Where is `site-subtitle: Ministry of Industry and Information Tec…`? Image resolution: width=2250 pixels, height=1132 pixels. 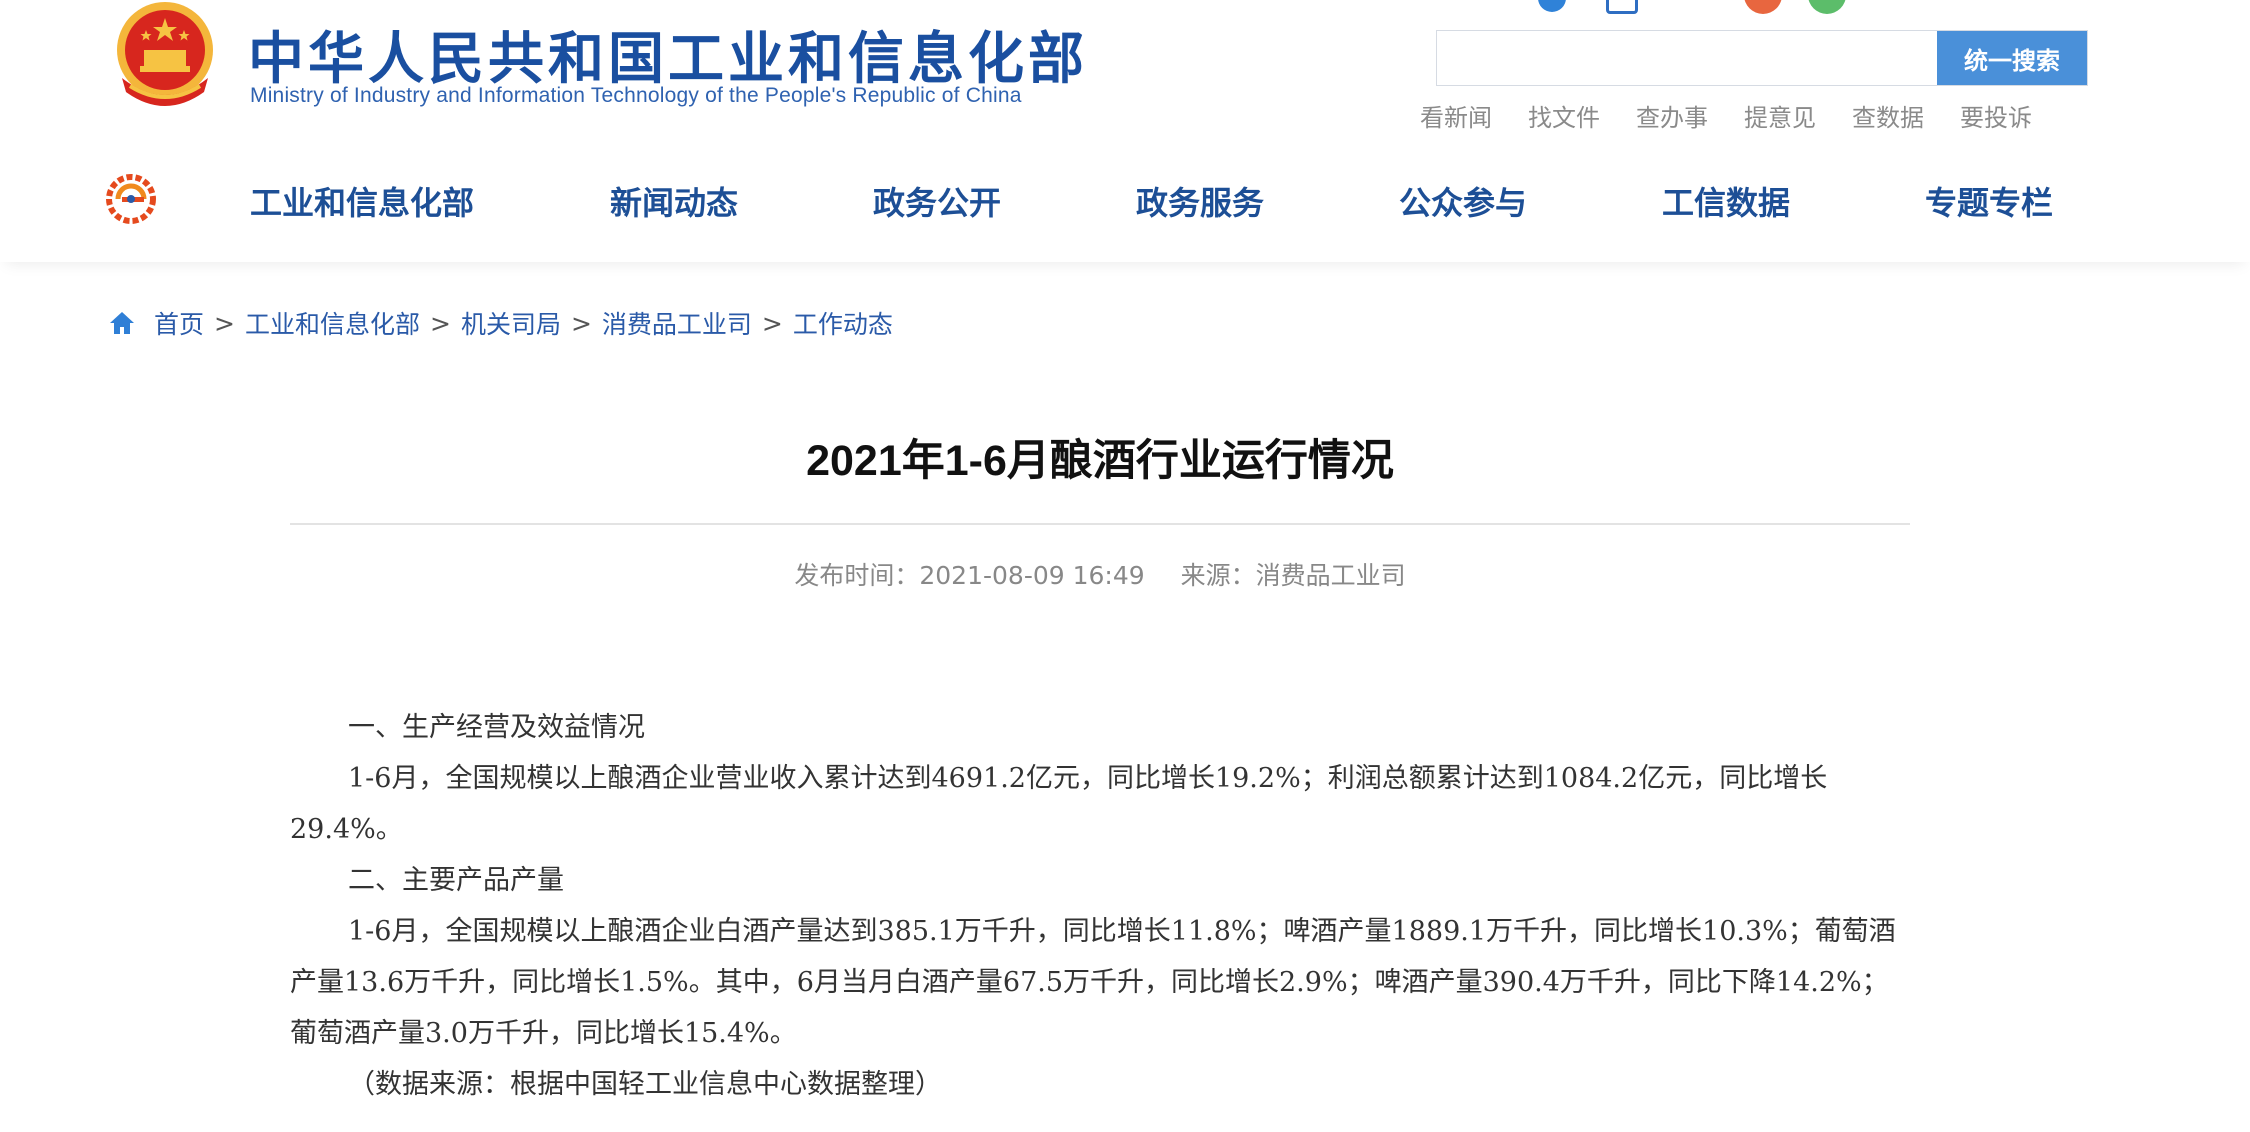
site-subtitle: Ministry of Industry and Information Tec… is located at coordinates (636, 95).